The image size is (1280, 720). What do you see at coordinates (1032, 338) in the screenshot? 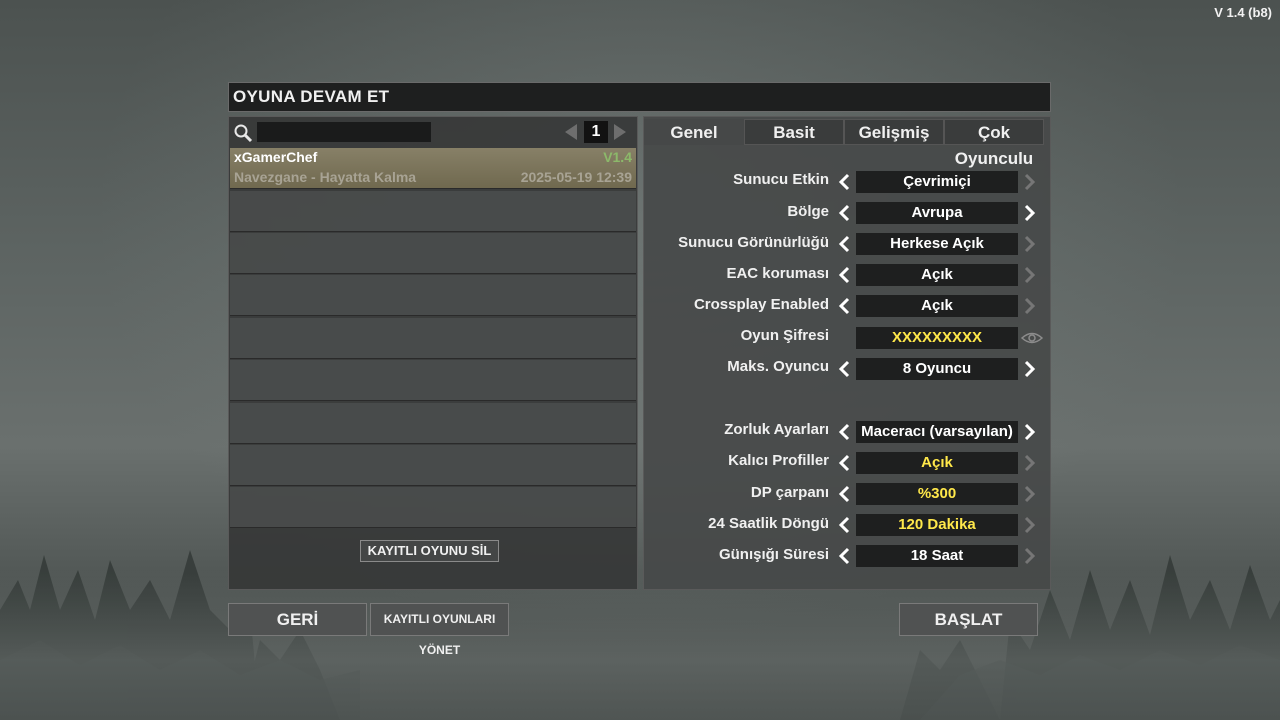
I see `eye-icon` at bounding box center [1032, 338].